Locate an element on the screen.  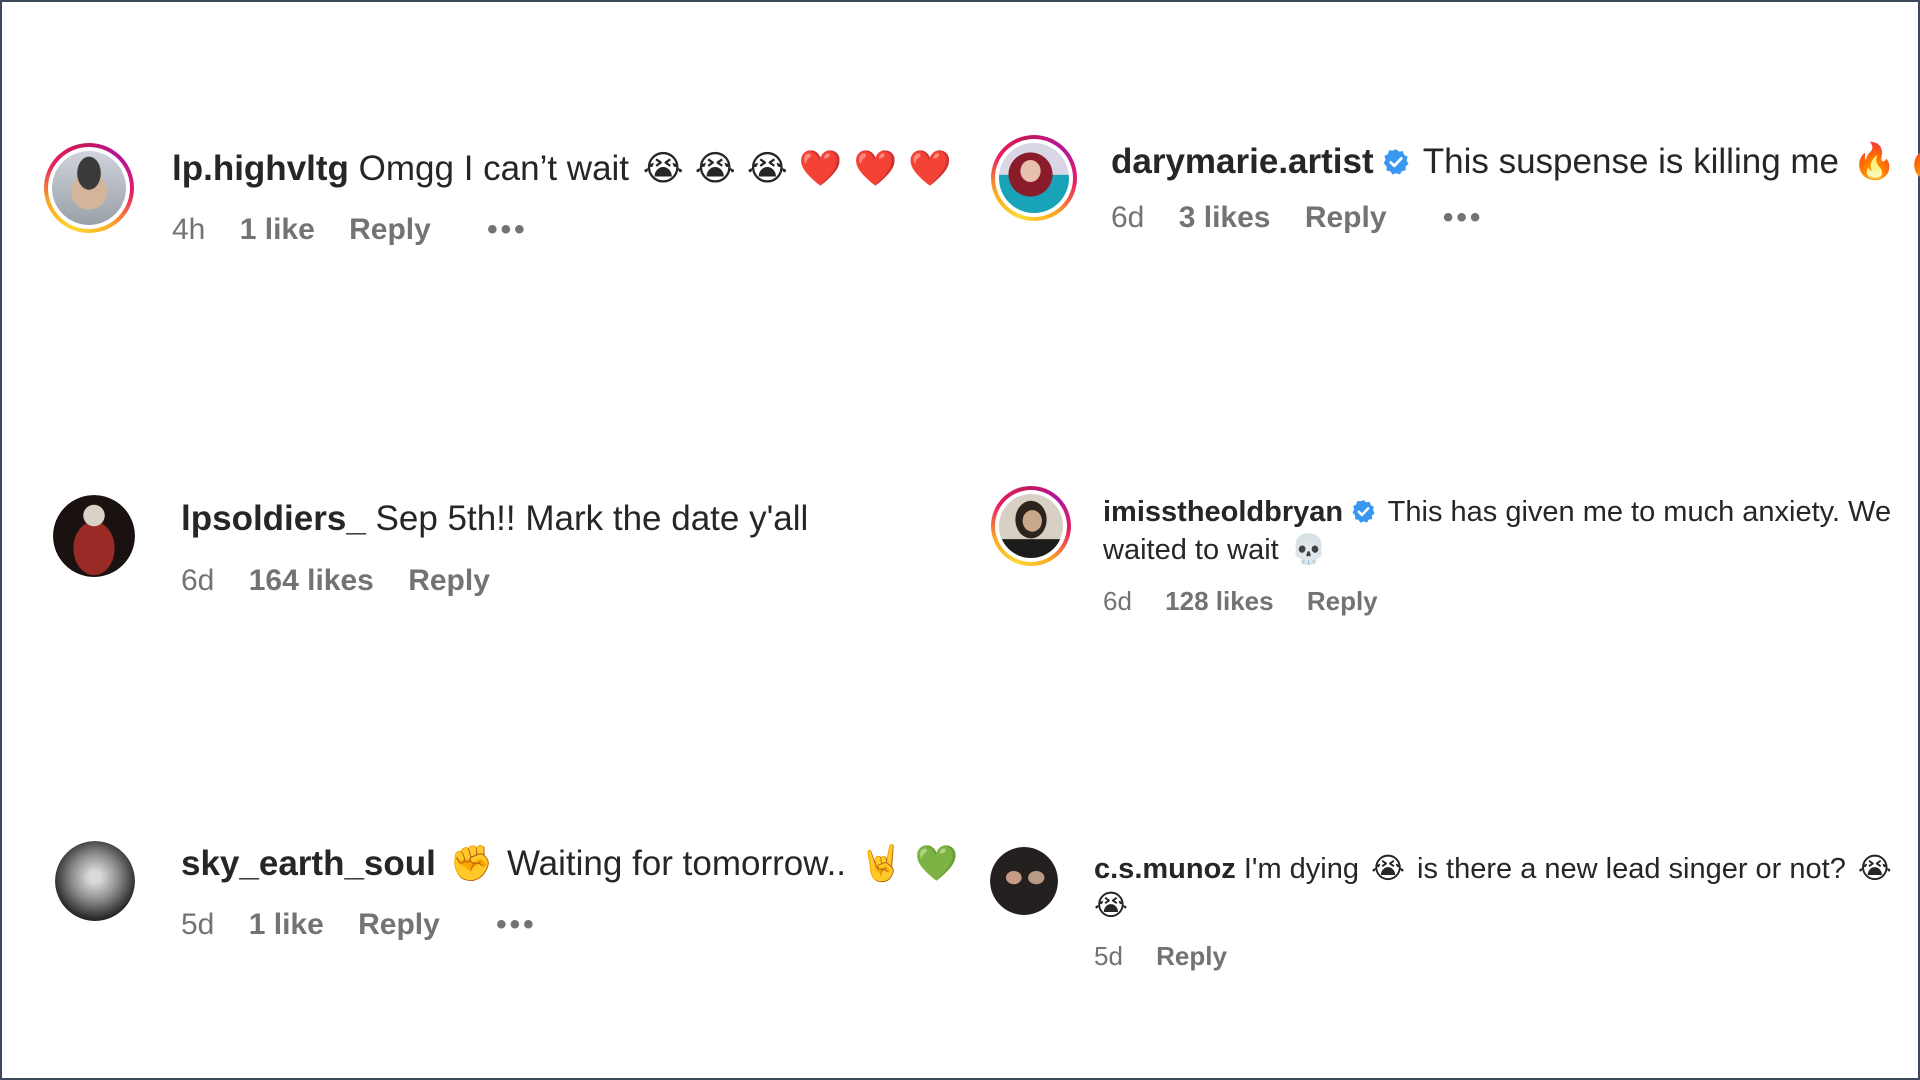
comment-meta: 6d 3 likes Reply ••• is located at coordinates (1310, 218).